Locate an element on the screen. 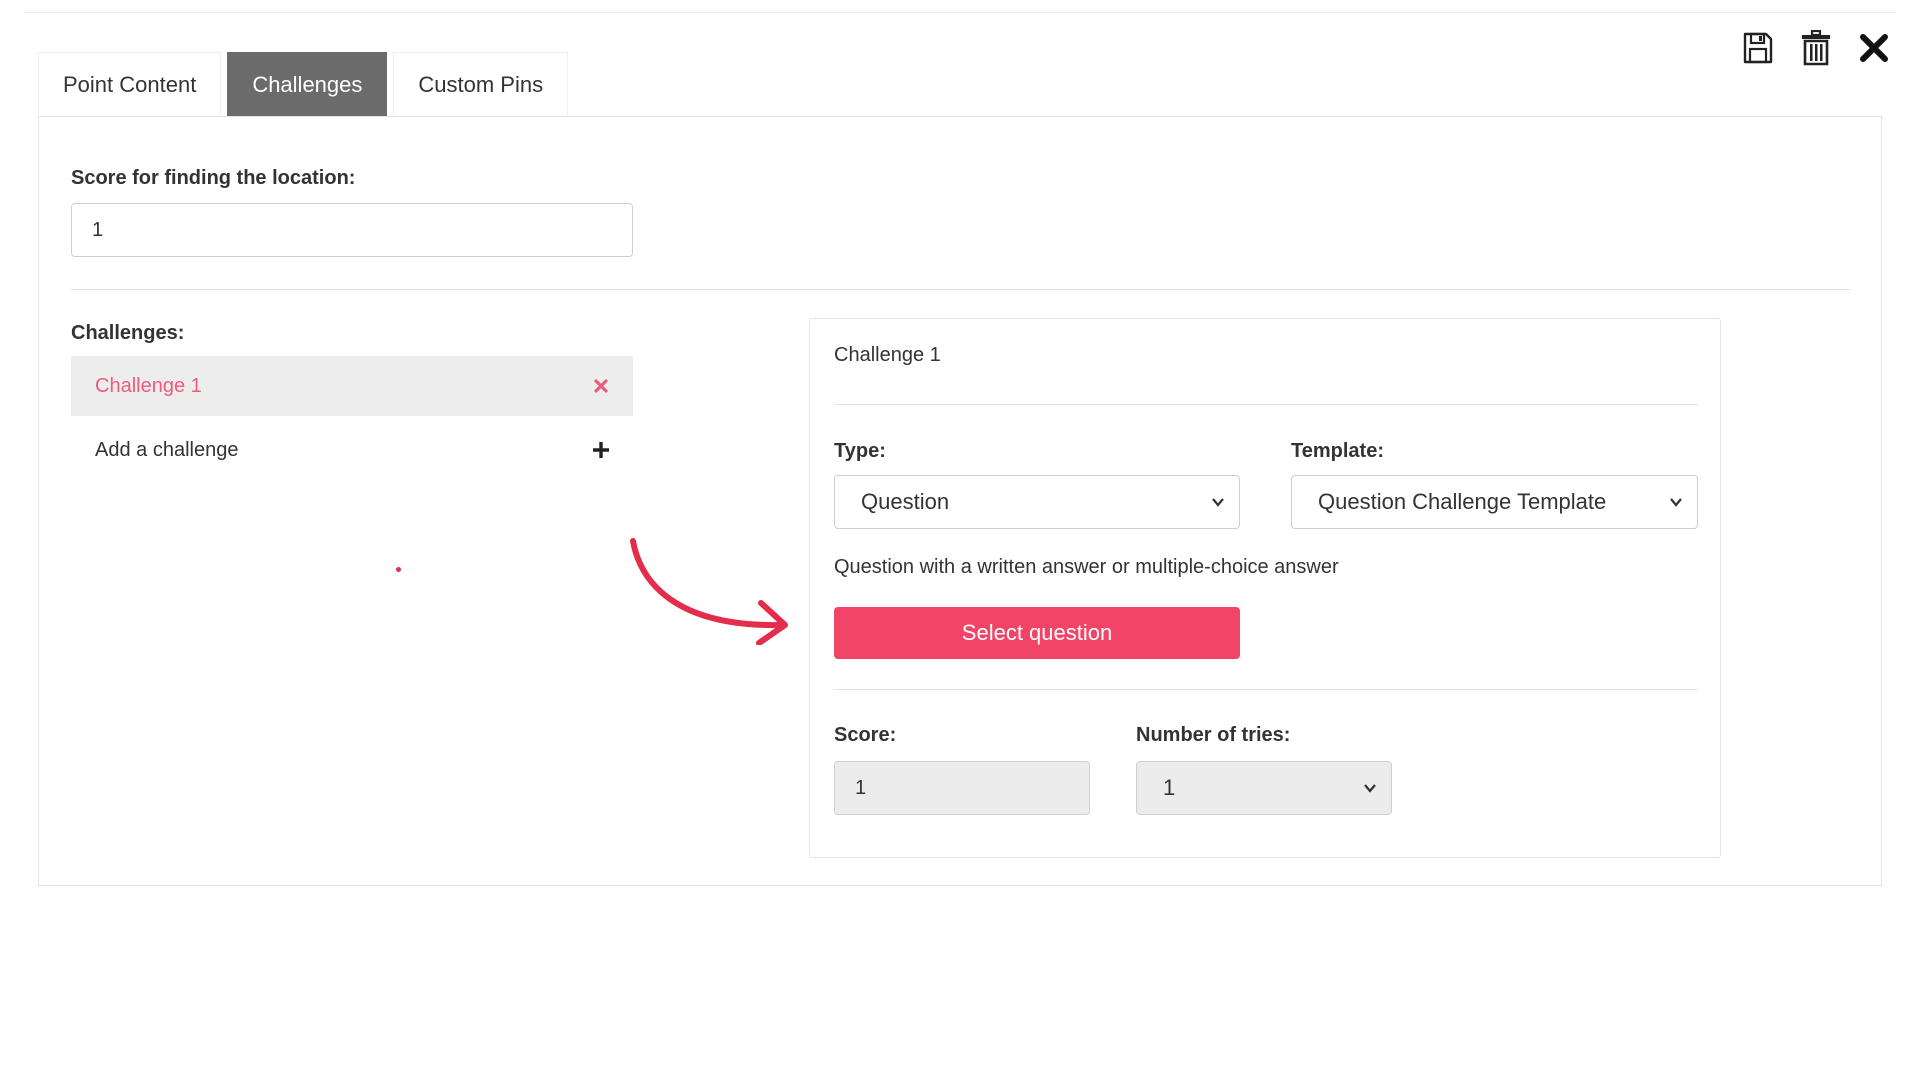  add-challenge-item: Add a challenge is located at coordinates (352, 450).